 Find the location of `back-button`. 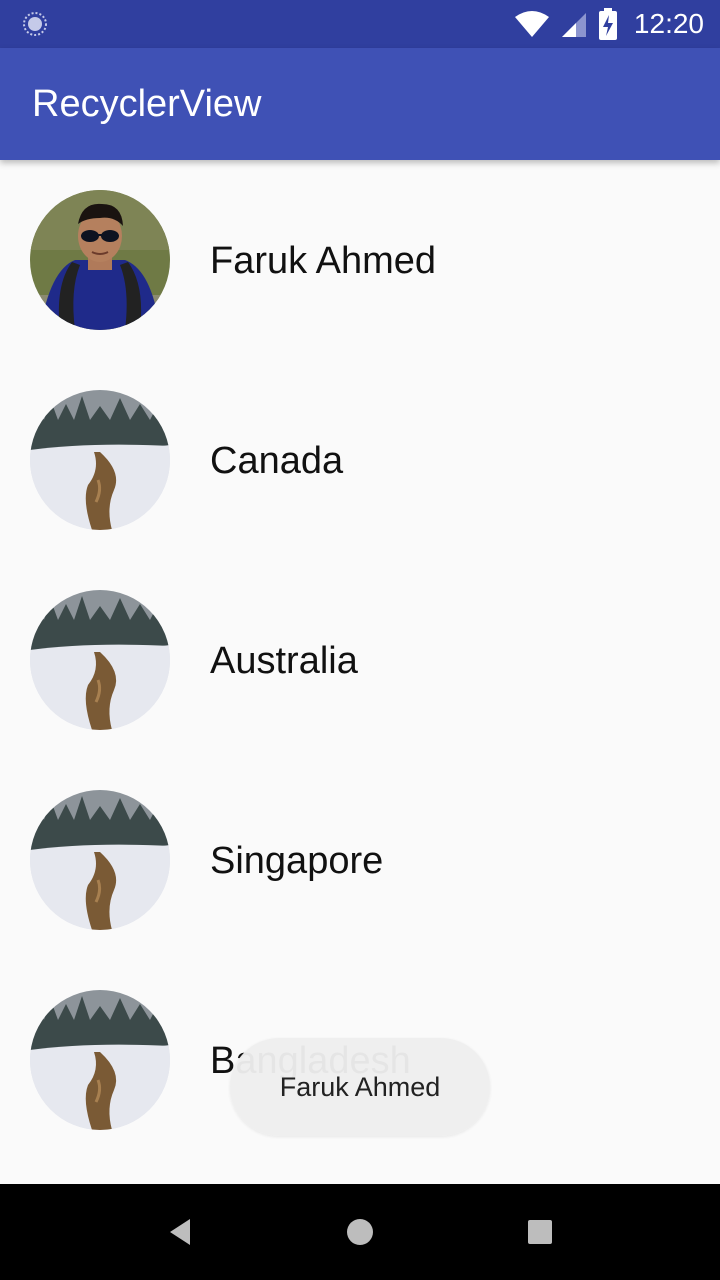

back-button is located at coordinates (180, 1232).